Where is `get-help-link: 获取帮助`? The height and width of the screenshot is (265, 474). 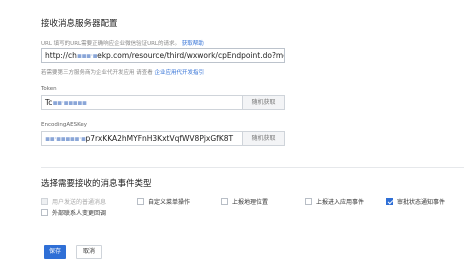
get-help-link: 获取帮助 is located at coordinates (193, 44).